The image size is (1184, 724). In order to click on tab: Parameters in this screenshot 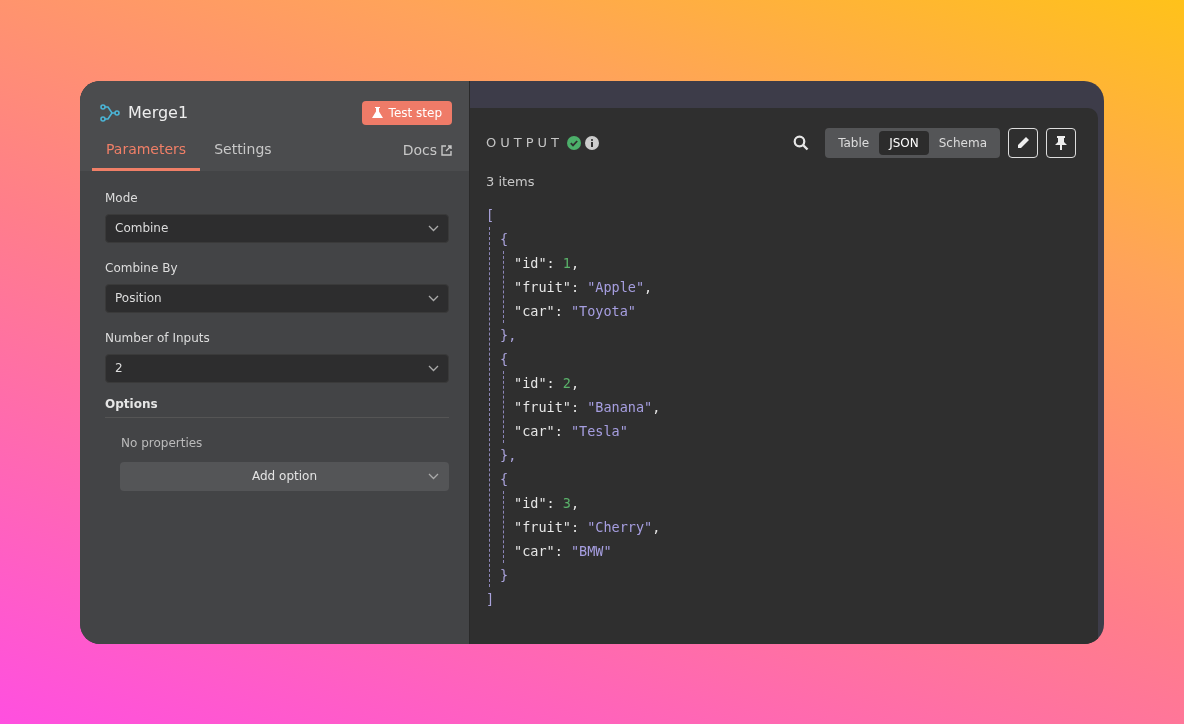, I will do `click(146, 151)`.